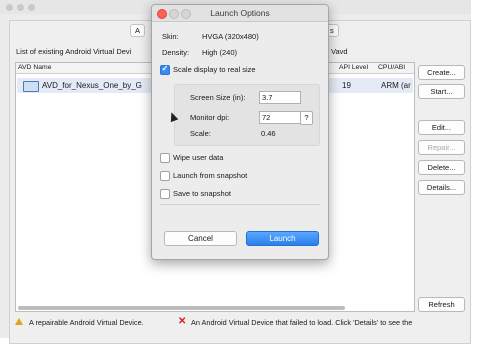 This screenshot has width=479, height=345. What do you see at coordinates (86, 322) in the screenshot?
I see `legend-repairable-text: A repairable Android Virtual Device.` at bounding box center [86, 322].